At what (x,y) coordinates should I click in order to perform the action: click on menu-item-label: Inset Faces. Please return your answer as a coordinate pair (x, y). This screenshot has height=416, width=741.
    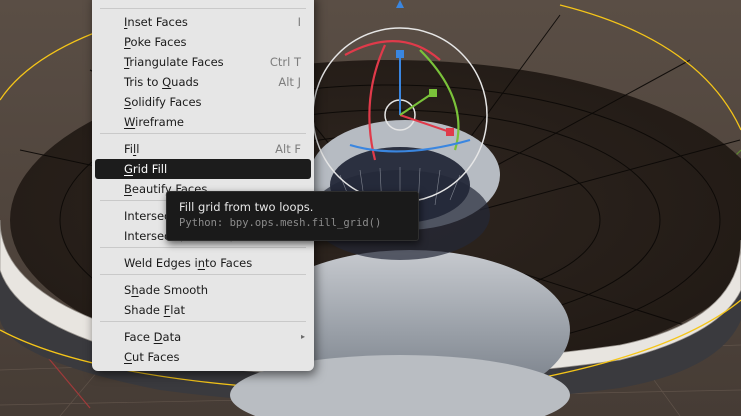
    Looking at the image, I should click on (156, 22).